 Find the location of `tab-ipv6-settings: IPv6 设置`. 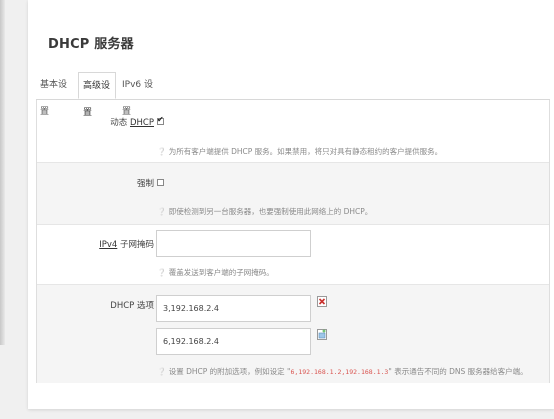

tab-ipv6-settings: IPv6 设置 is located at coordinates (139, 94).